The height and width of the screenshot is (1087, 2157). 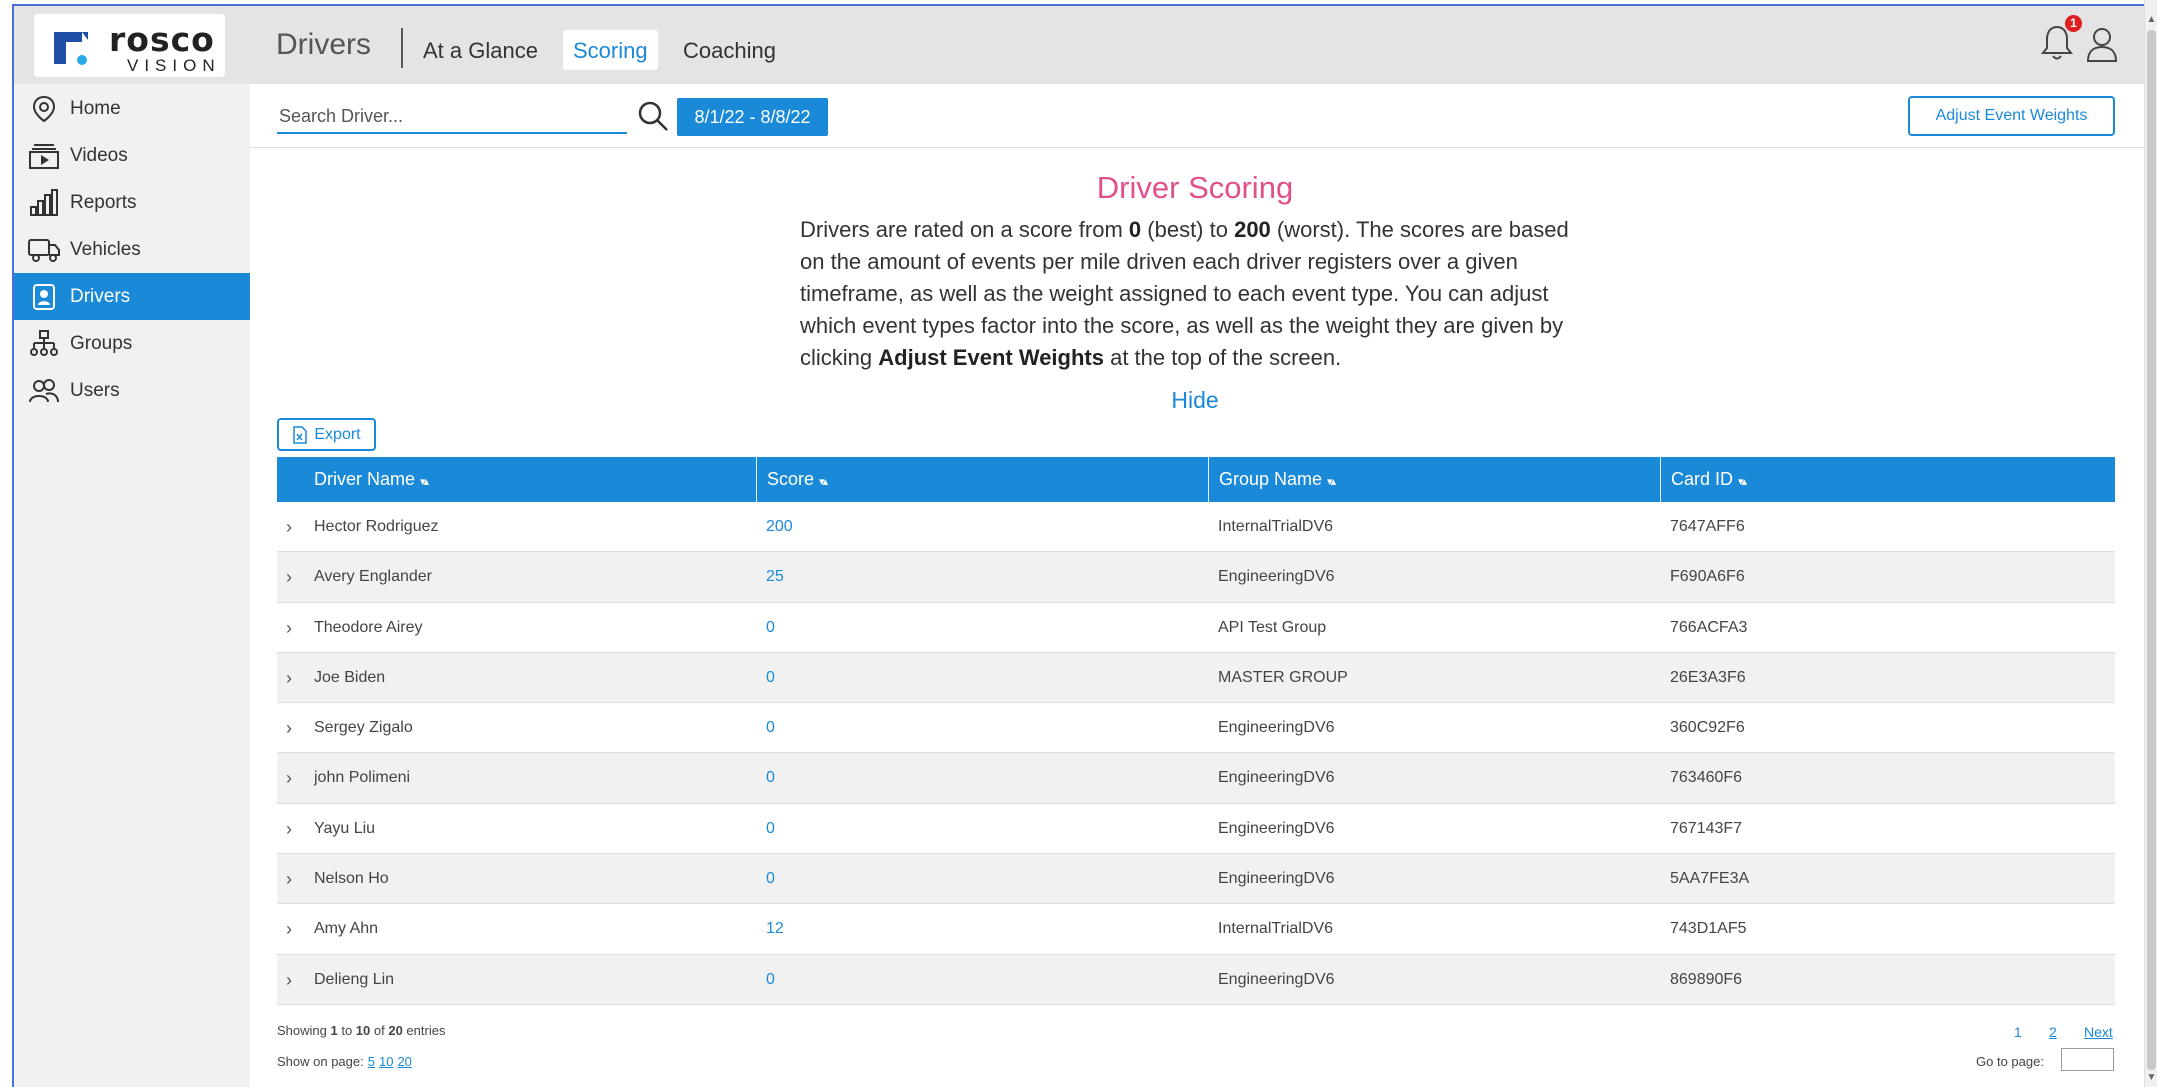 What do you see at coordinates (1276, 526) in the screenshot?
I see `group-name: InternalTrialDV6` at bounding box center [1276, 526].